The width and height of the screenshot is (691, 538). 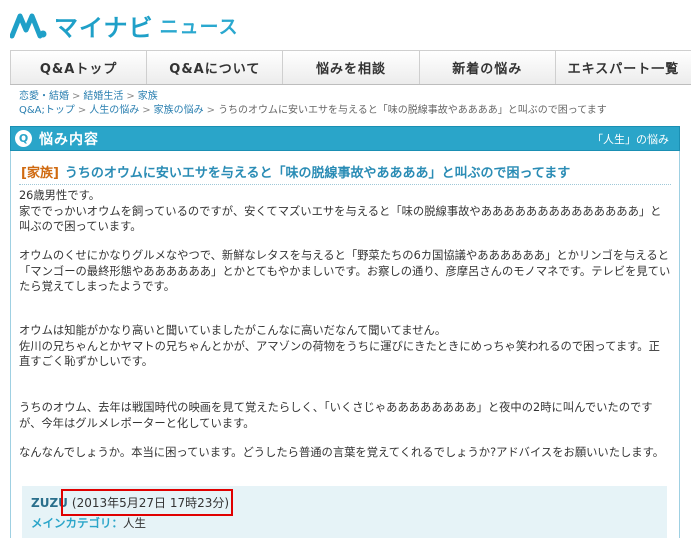 I want to click on nav-ask-question: 悩みを相談, so click(x=350, y=67).